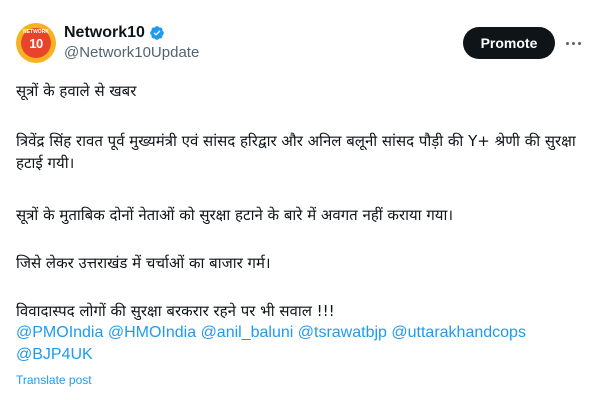 The height and width of the screenshot is (400, 595). I want to click on post-line-1: सूत्रों के हवाले से खबर, so click(76, 91).